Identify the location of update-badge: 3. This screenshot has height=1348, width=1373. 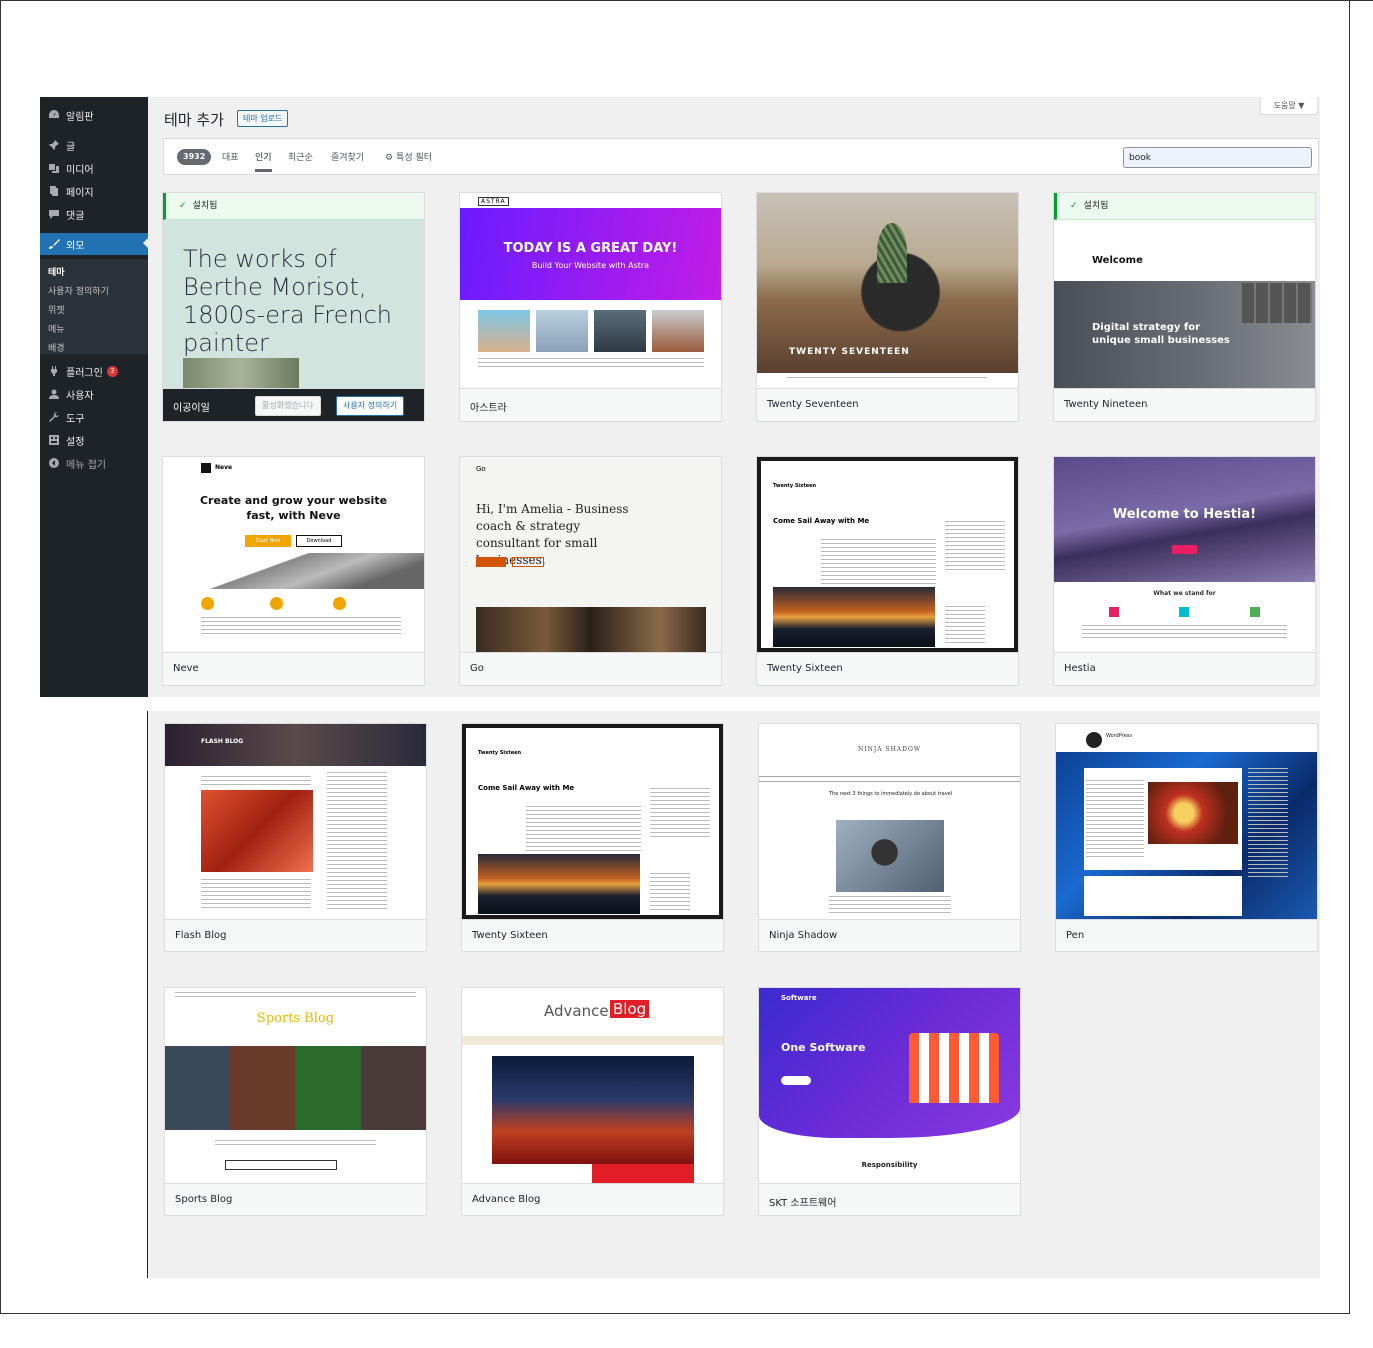
(112, 371).